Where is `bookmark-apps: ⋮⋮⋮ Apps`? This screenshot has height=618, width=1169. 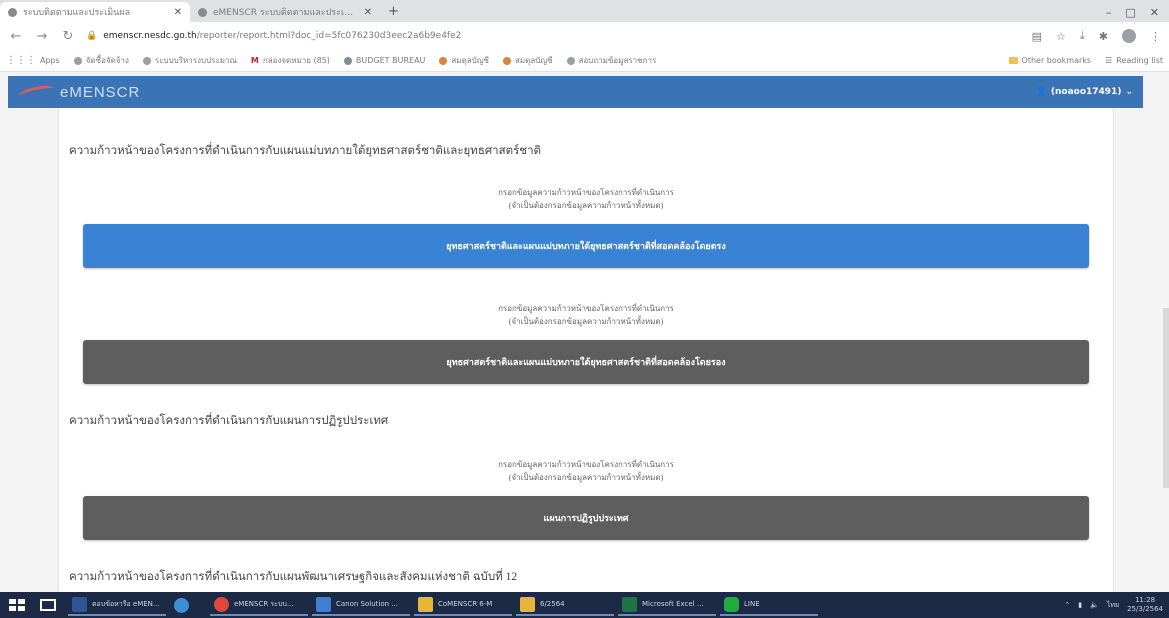 bookmark-apps: ⋮⋮⋮ Apps is located at coordinates (33, 60).